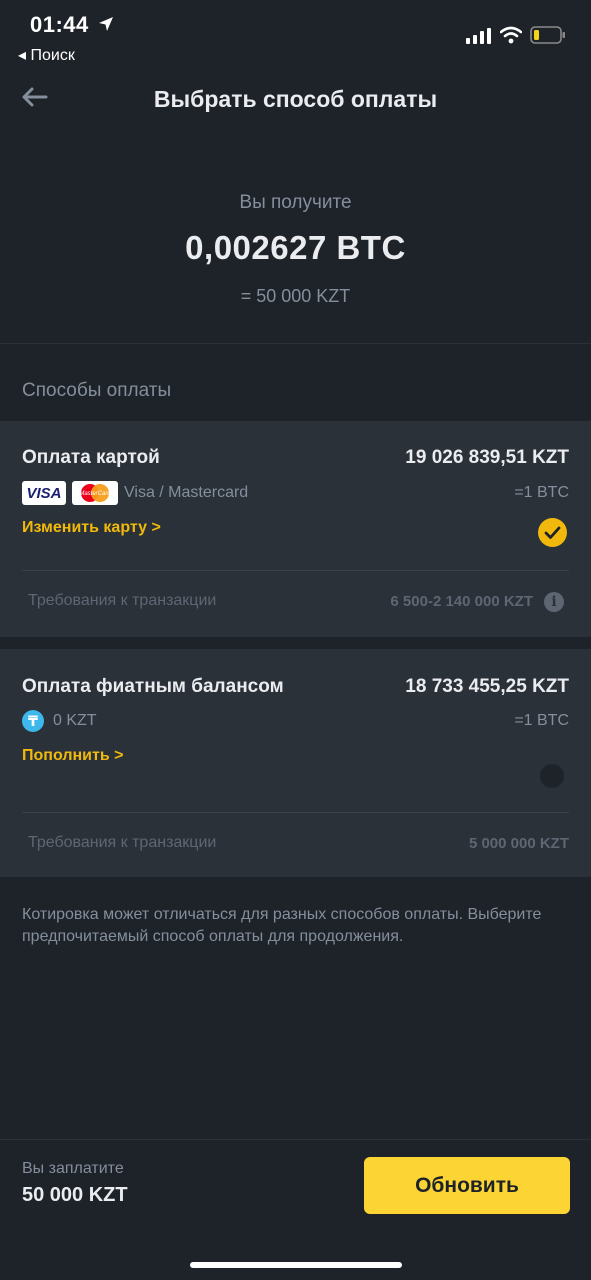 The height and width of the screenshot is (1280, 591). What do you see at coordinates (295, 247) in the screenshot?
I see `receive-amount: 0,002627 BTC` at bounding box center [295, 247].